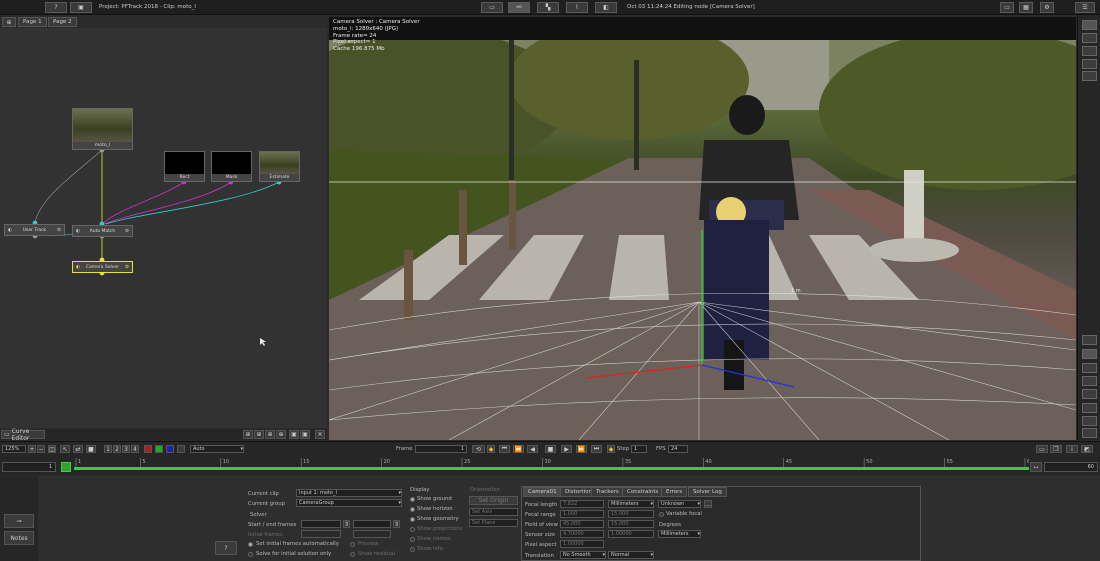  Describe the element at coordinates (170, 449) in the screenshot. I see `color-blue-swatch` at that location.